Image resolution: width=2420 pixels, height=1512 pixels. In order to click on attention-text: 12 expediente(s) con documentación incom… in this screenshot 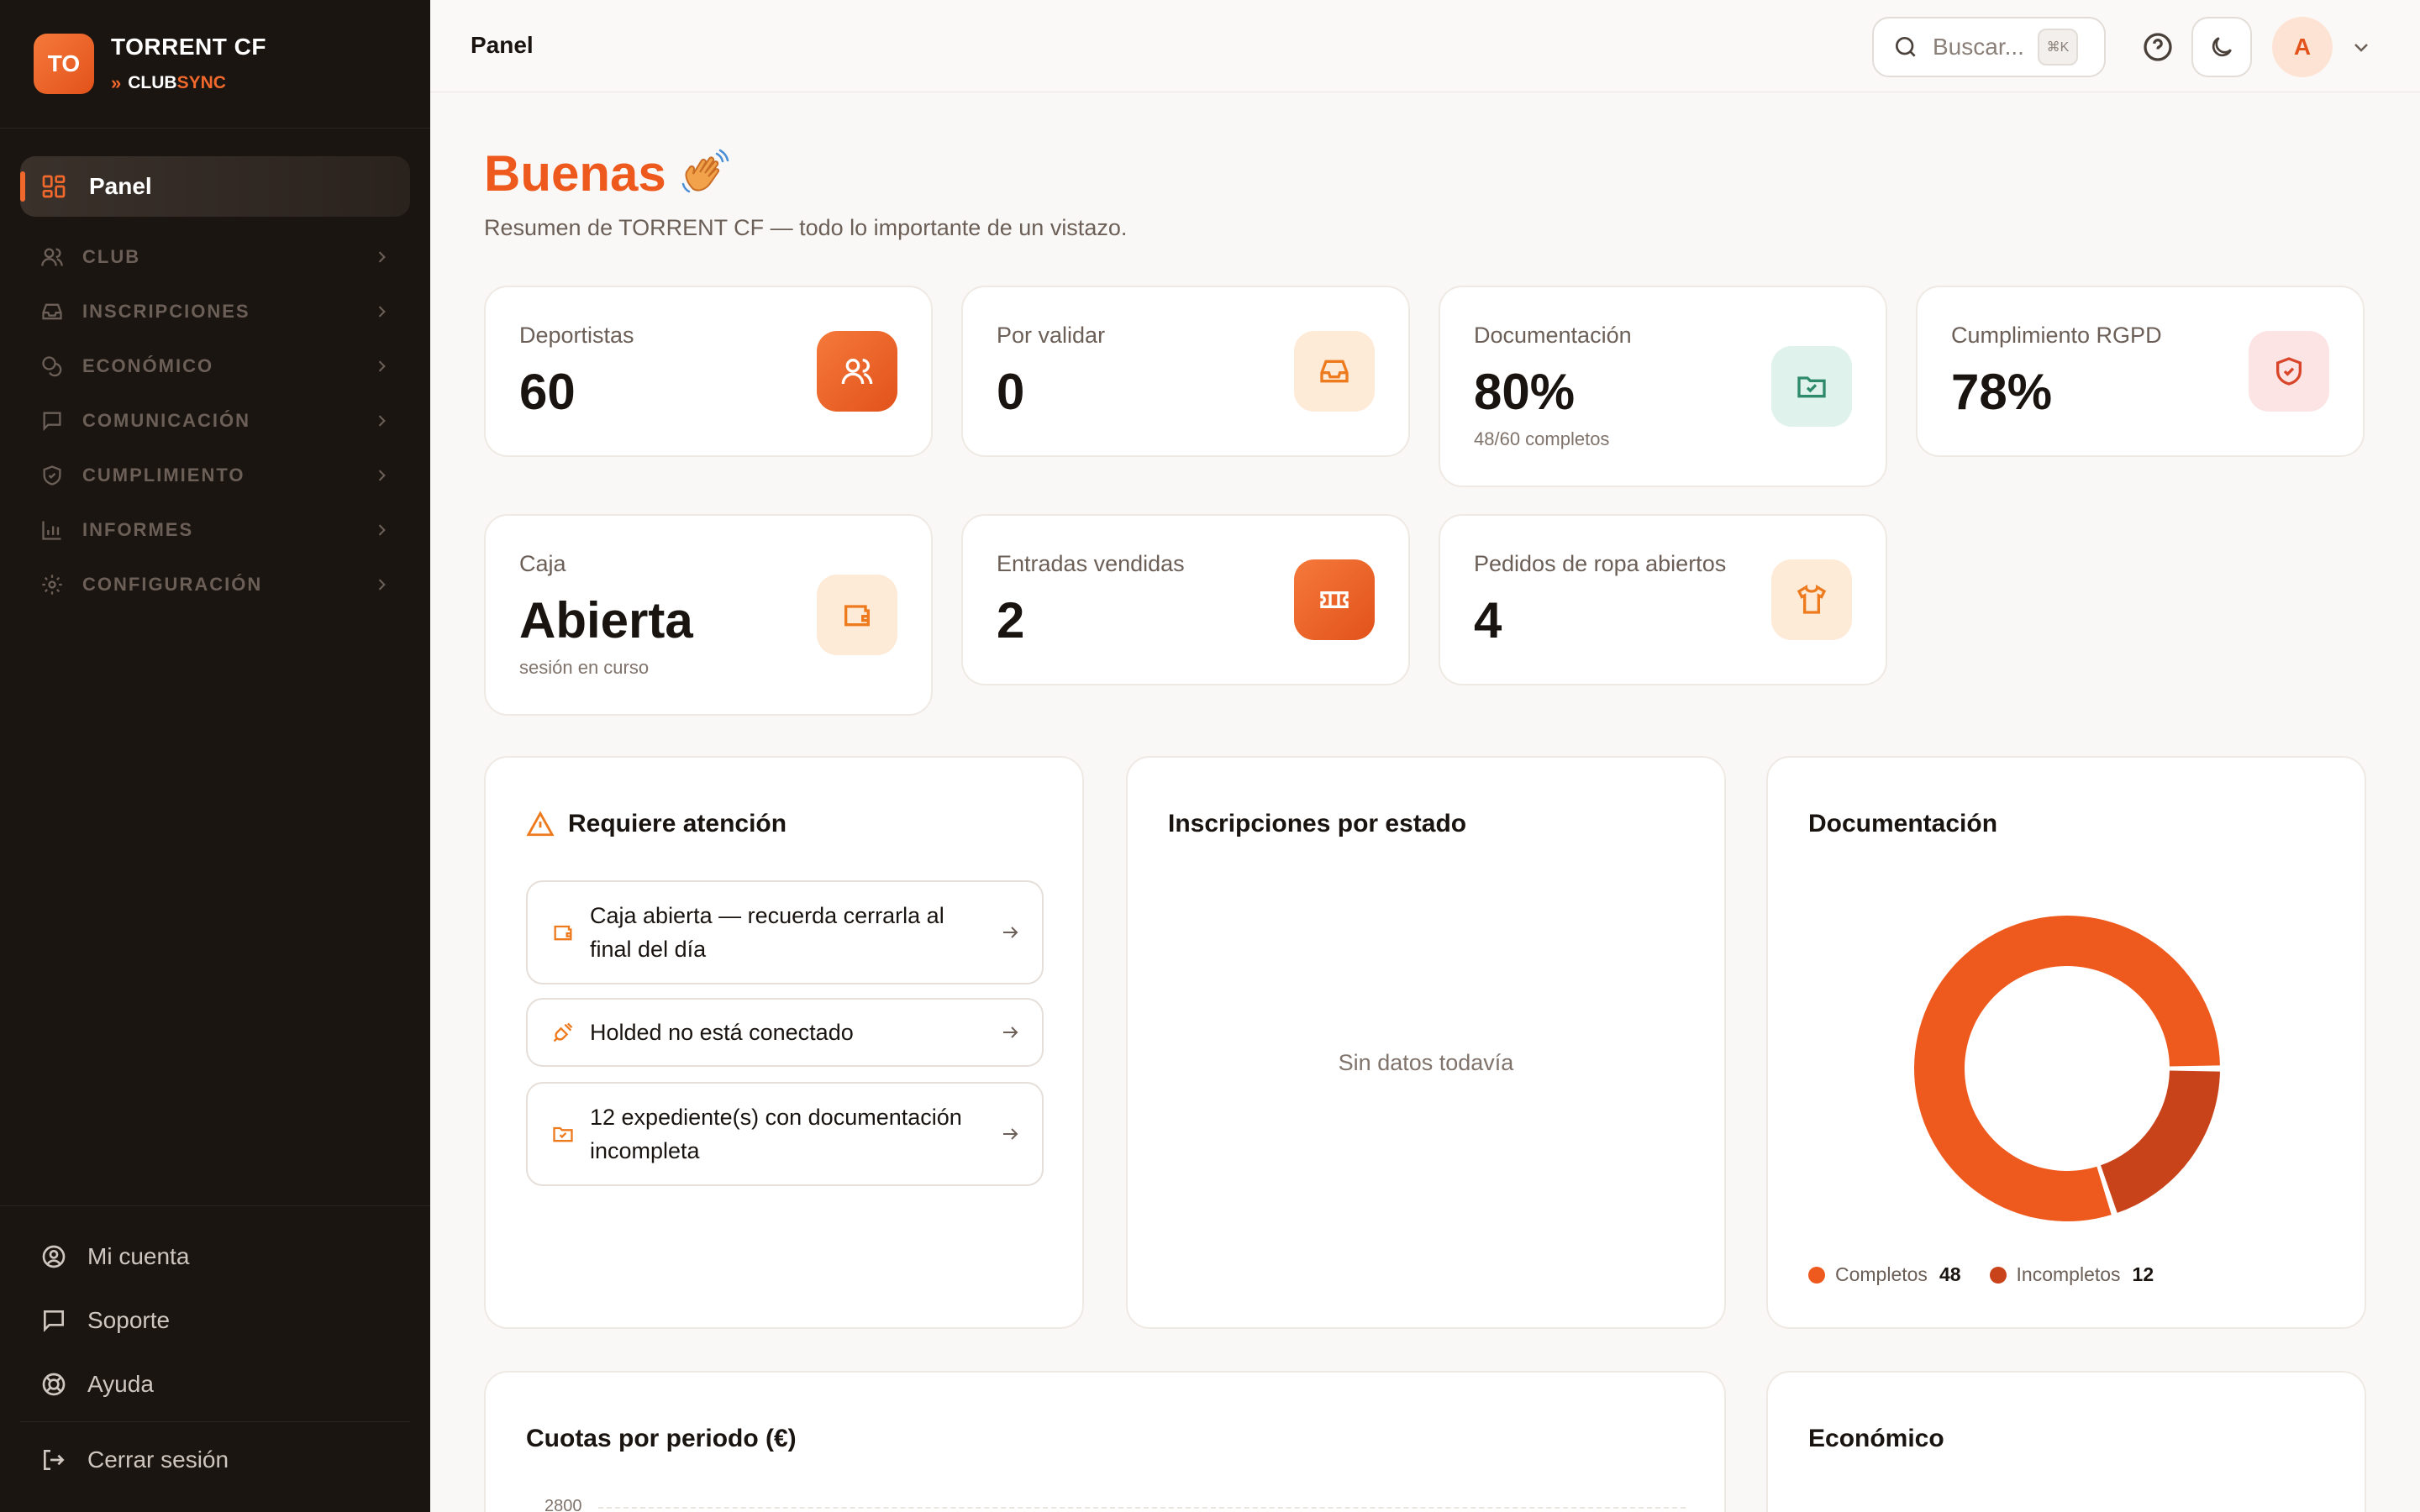, I will do `click(776, 1134)`.